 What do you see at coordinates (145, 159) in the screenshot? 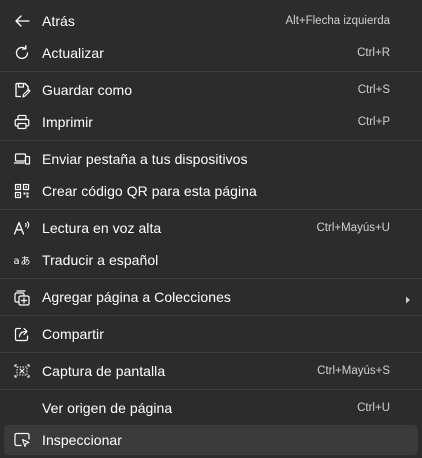
I see `menu-item-label: Enviar pestaña a tus dispositivos` at bounding box center [145, 159].